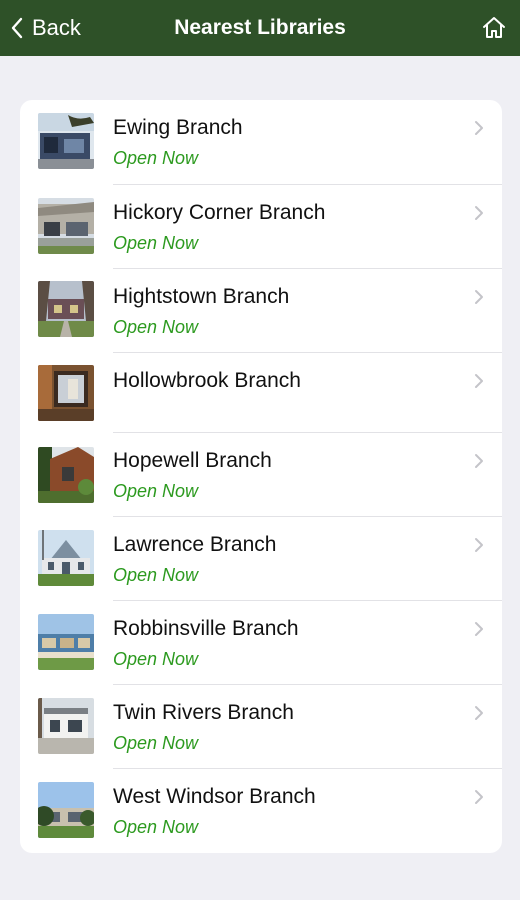 Image resolution: width=520 pixels, height=900 pixels. I want to click on navigation-bar: Back Nearest Libraries, so click(260, 28).